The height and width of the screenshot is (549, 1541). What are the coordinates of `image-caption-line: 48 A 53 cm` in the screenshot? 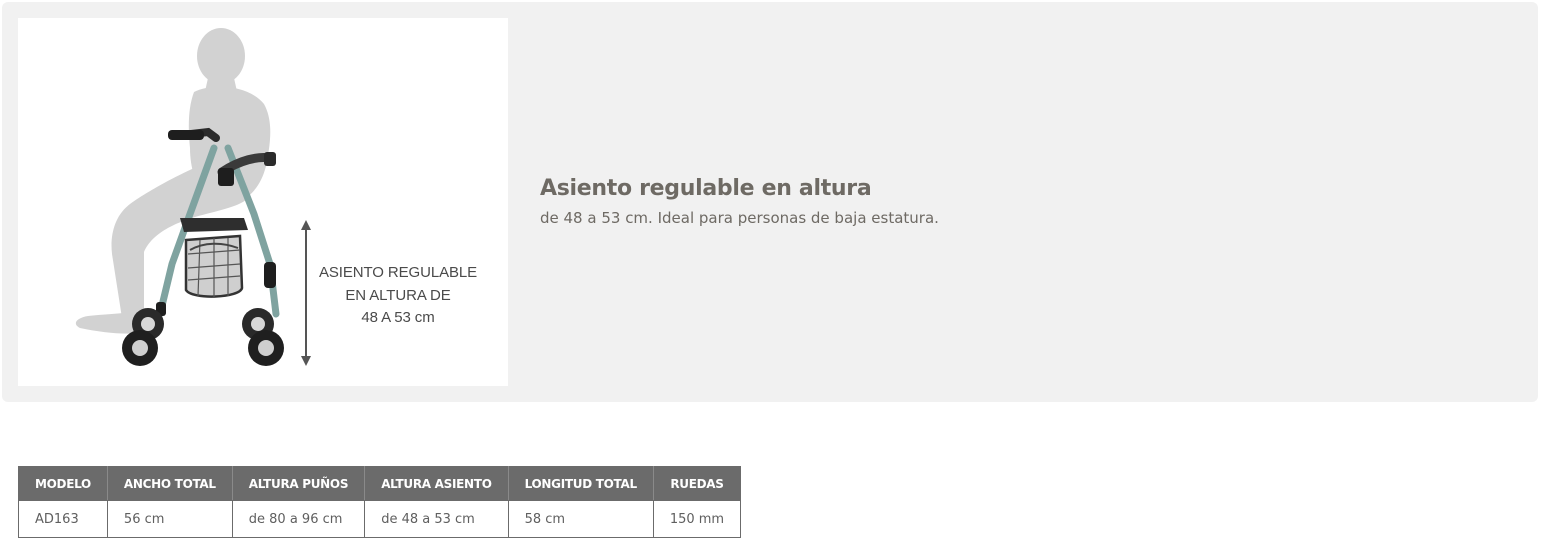 It's located at (398, 317).